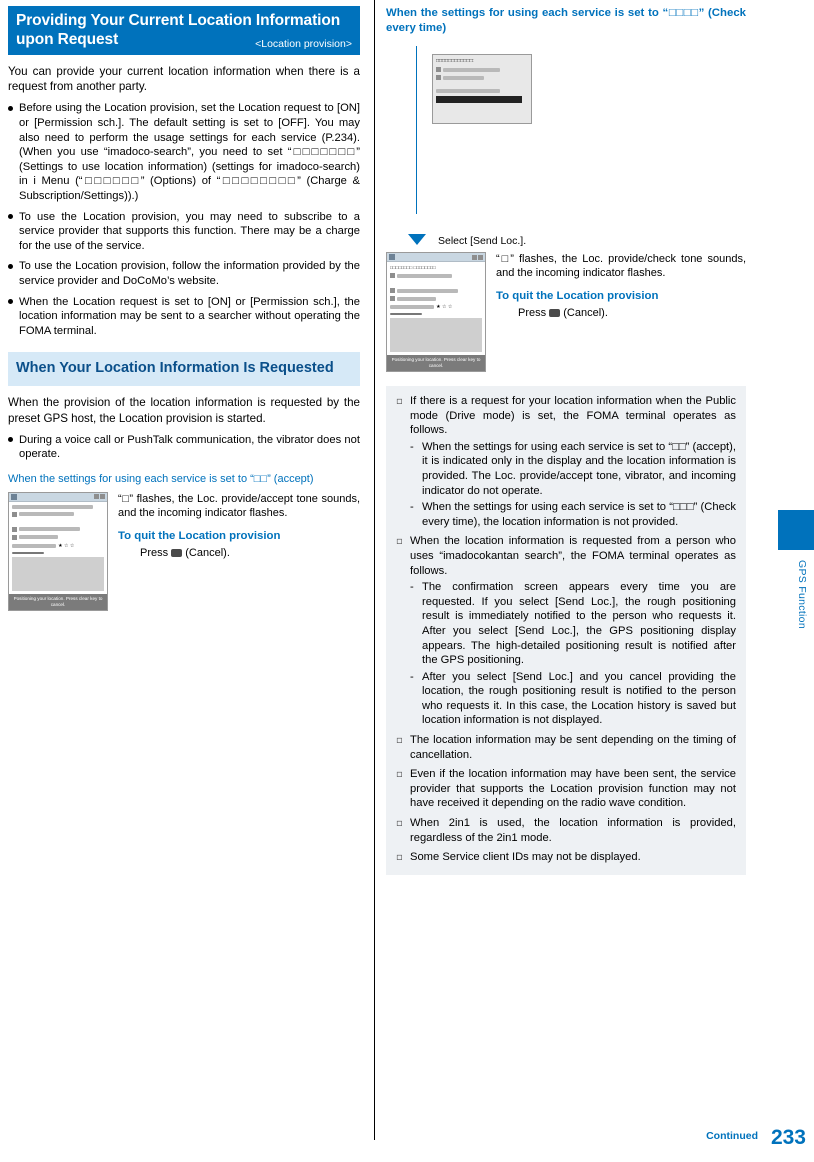 The height and width of the screenshot is (1162, 814). Describe the element at coordinates (796, 530) in the screenshot. I see `side-thumb-tab` at that location.